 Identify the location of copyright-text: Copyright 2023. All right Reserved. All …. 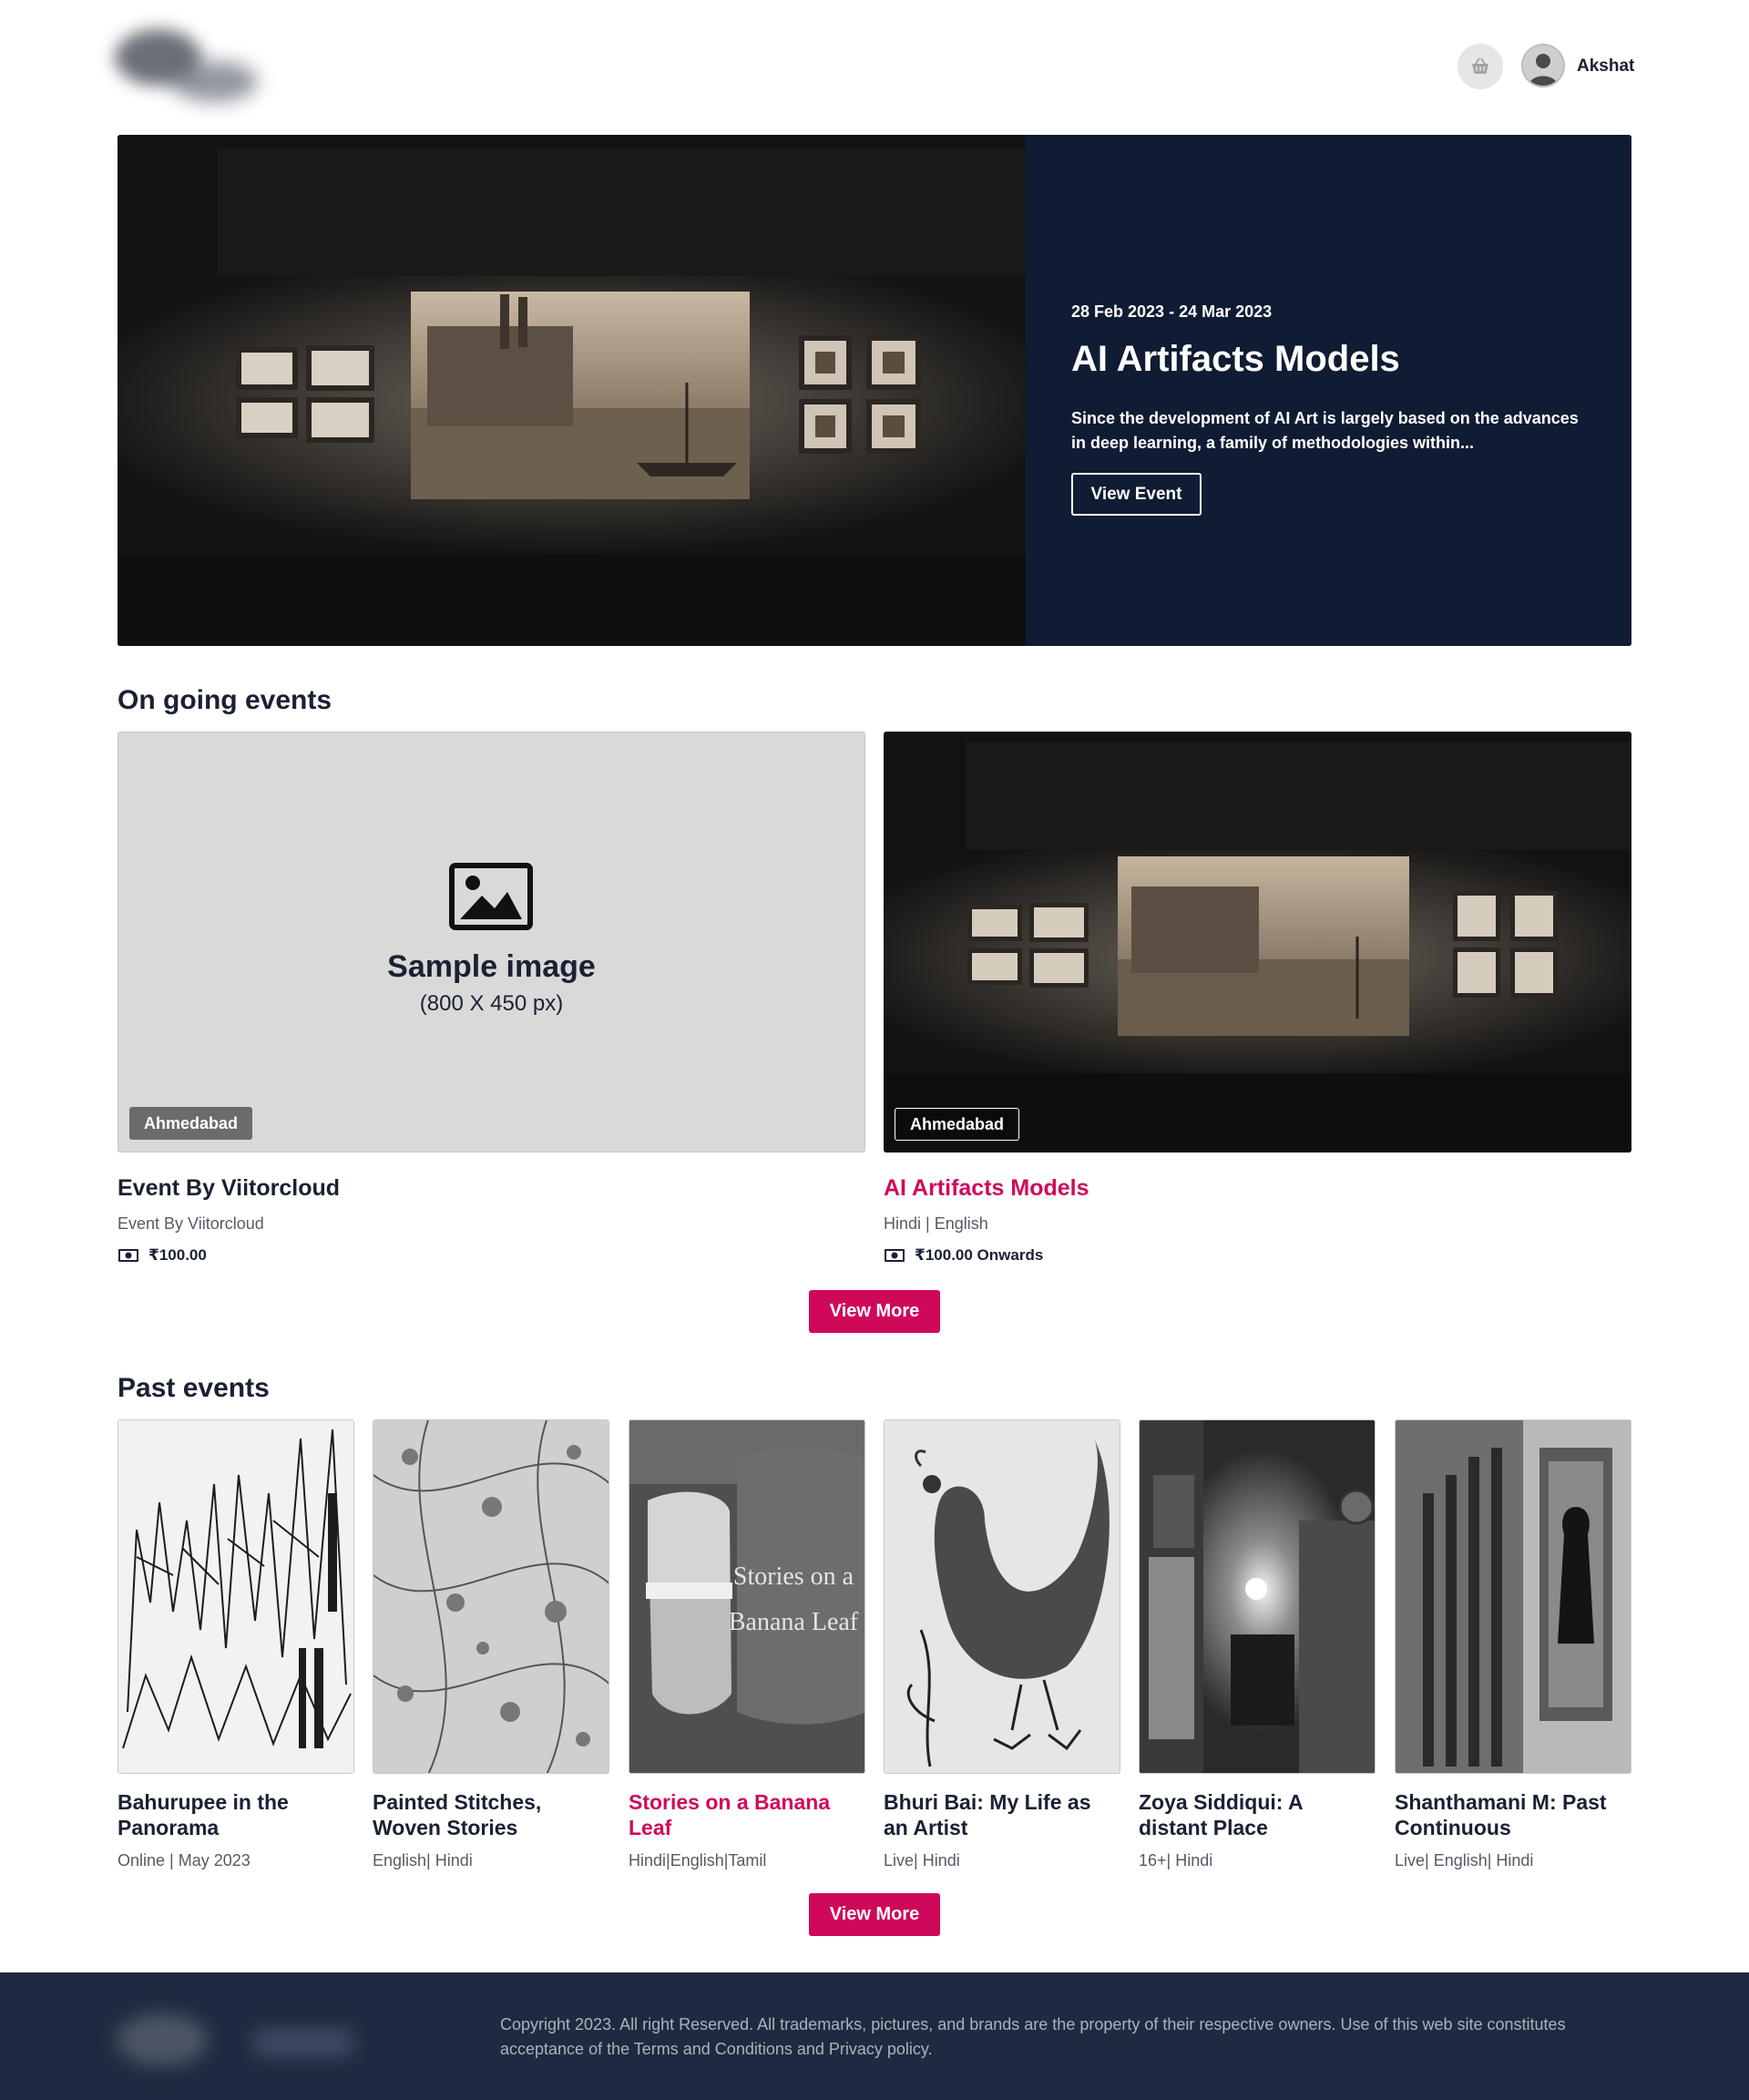
(1033, 2037).